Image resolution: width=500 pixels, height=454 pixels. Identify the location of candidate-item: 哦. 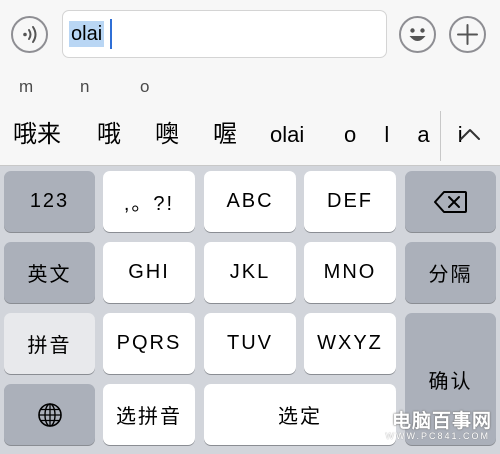
(109, 135).